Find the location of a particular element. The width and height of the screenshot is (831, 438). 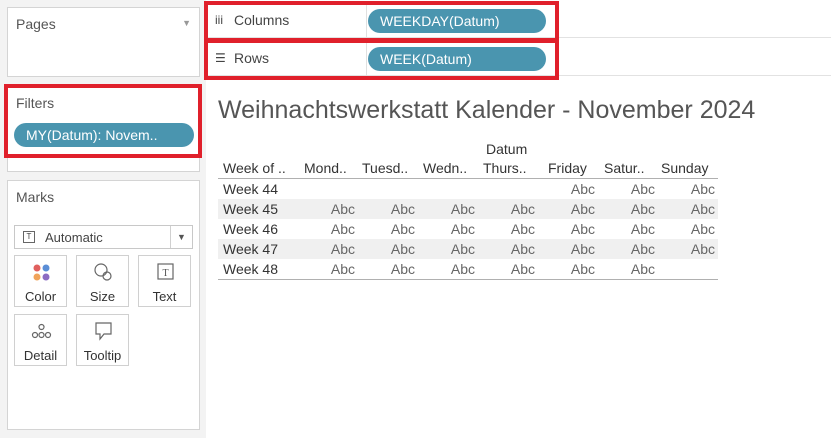

columns-pill-weekday-datum: WEEKDAY(Datum) is located at coordinates (457, 21).